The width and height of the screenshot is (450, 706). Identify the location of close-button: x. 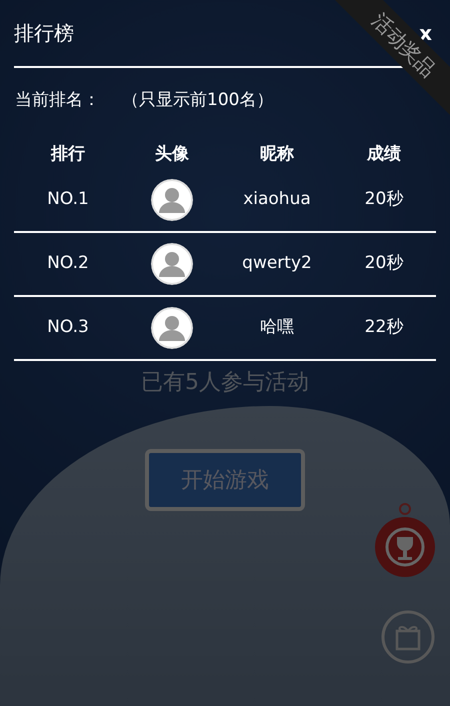
(425, 33).